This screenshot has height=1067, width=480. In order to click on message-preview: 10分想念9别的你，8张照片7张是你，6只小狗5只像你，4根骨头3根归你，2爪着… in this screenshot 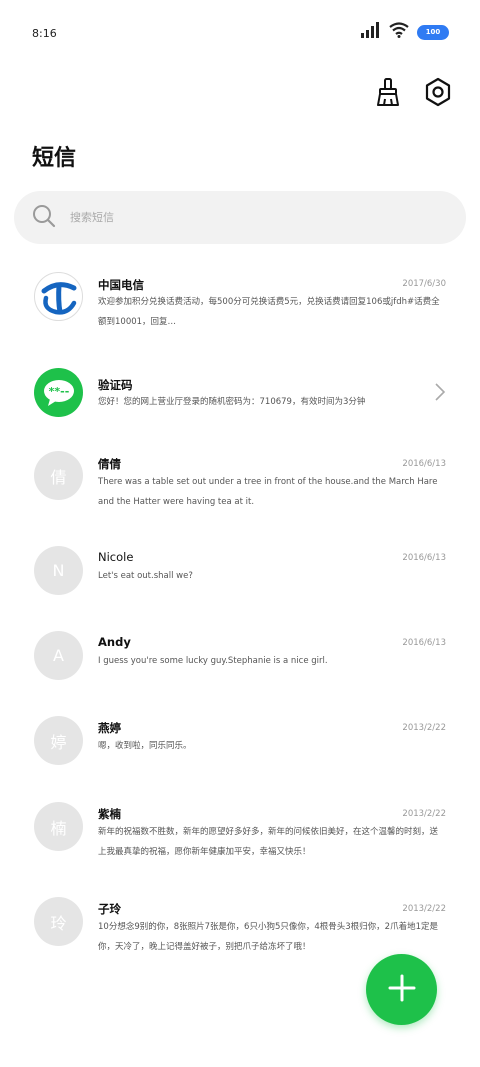, I will do `click(268, 937)`.